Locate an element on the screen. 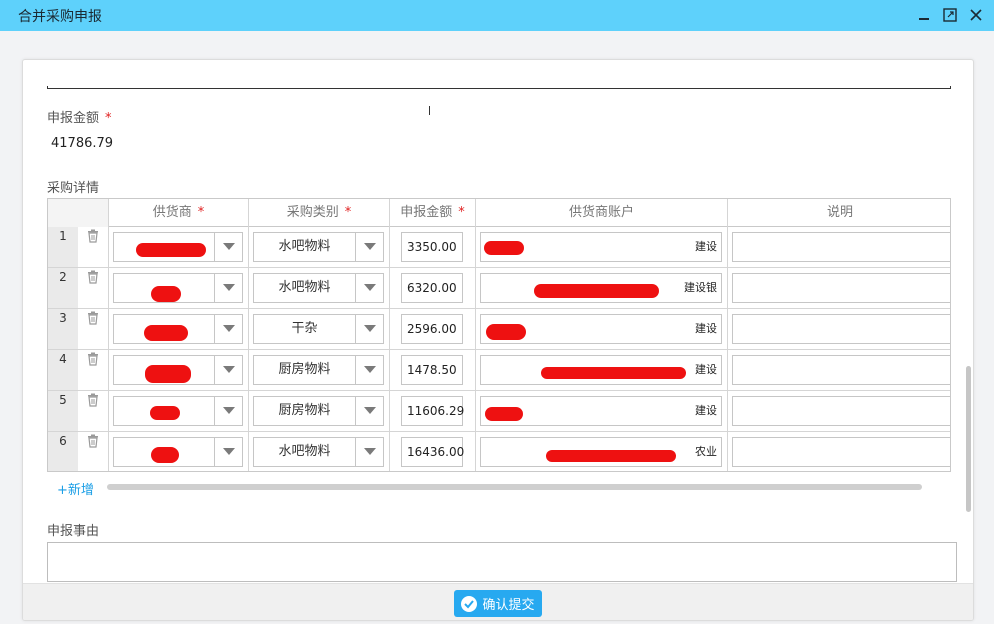 The height and width of the screenshot is (624, 994). close-icon is located at coordinates (976, 15).